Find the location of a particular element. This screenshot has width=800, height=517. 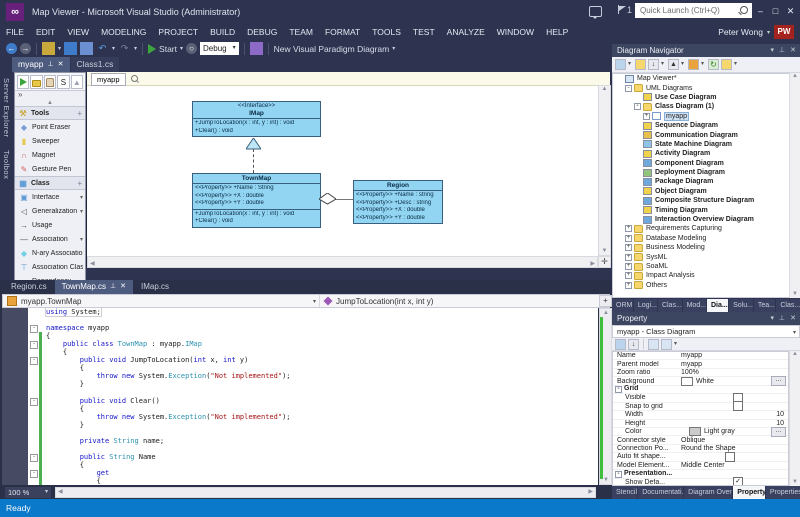

start-button: Start is located at coordinates (168, 49).